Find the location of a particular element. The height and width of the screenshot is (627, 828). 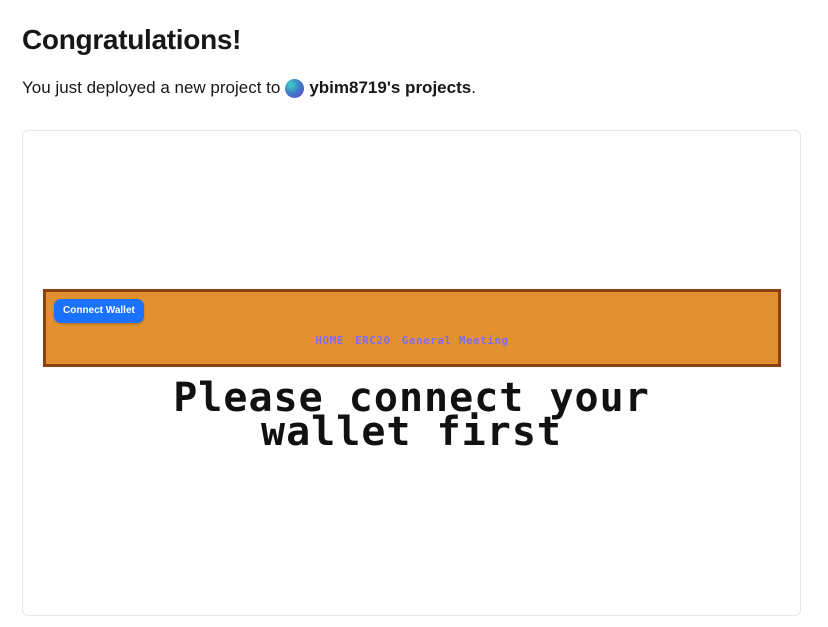

team-avatar-icon is located at coordinates (295, 88).